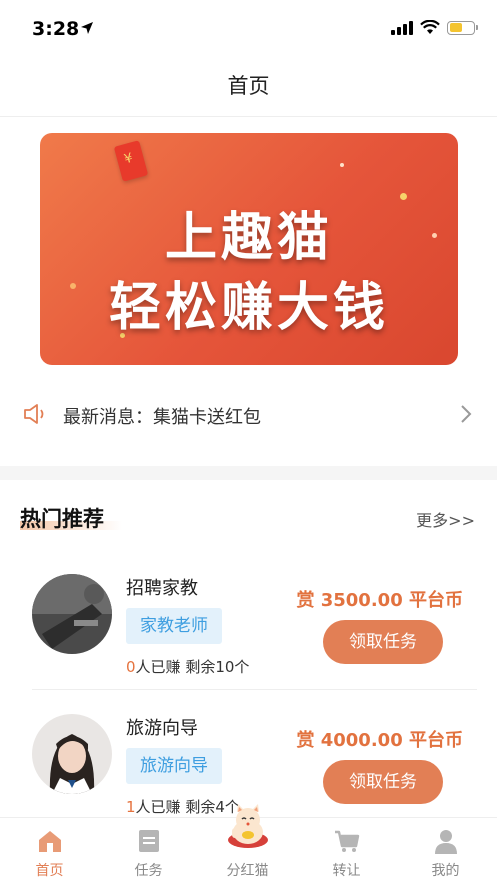 The height and width of the screenshot is (883, 497). Describe the element at coordinates (162, 588) in the screenshot. I see `task-title: 招聘家教` at that location.